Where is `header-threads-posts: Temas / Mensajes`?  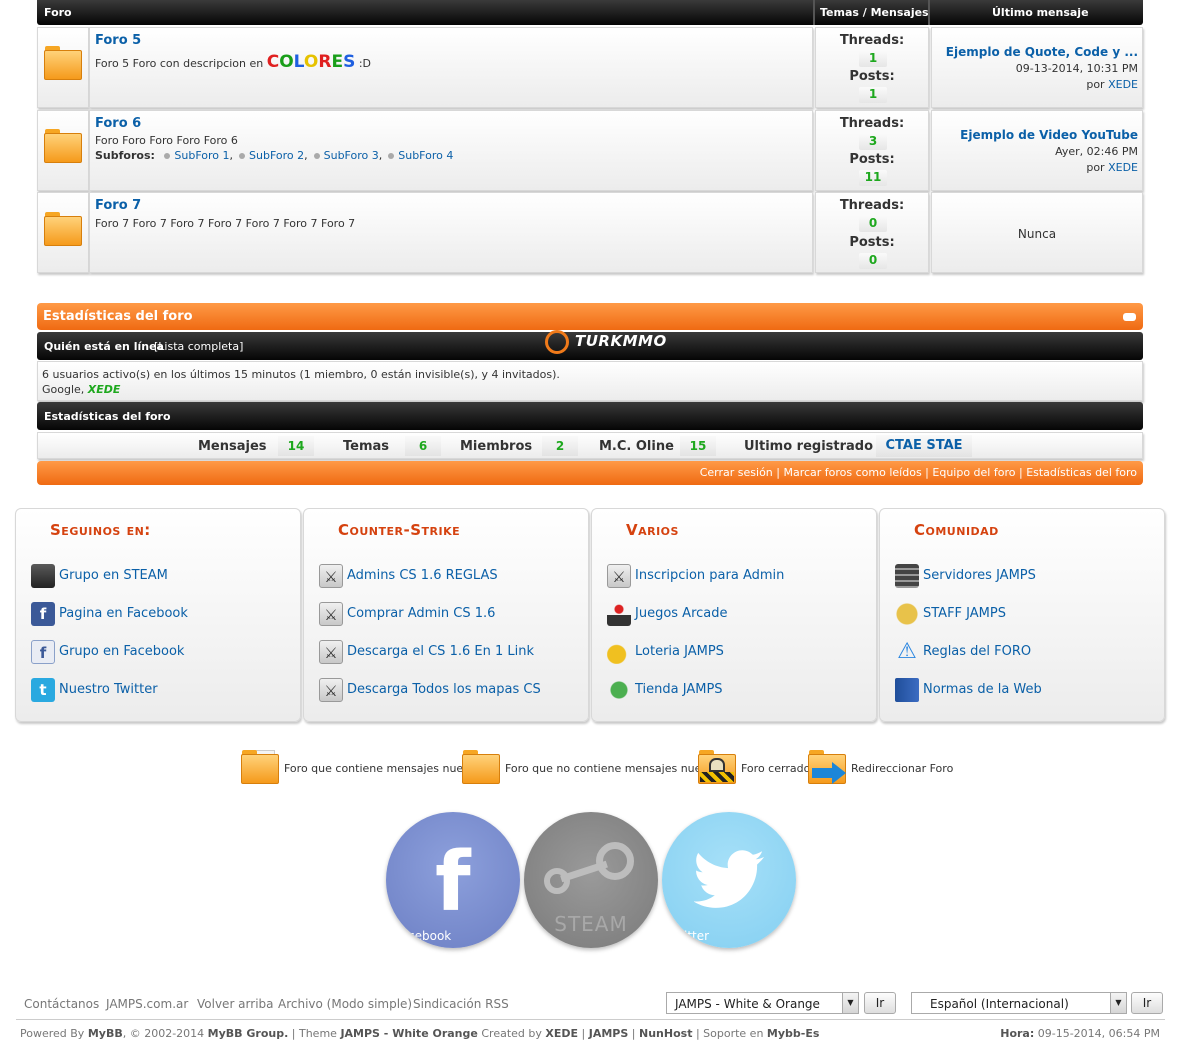 header-threads-posts: Temas / Mensajes is located at coordinates (874, 12).